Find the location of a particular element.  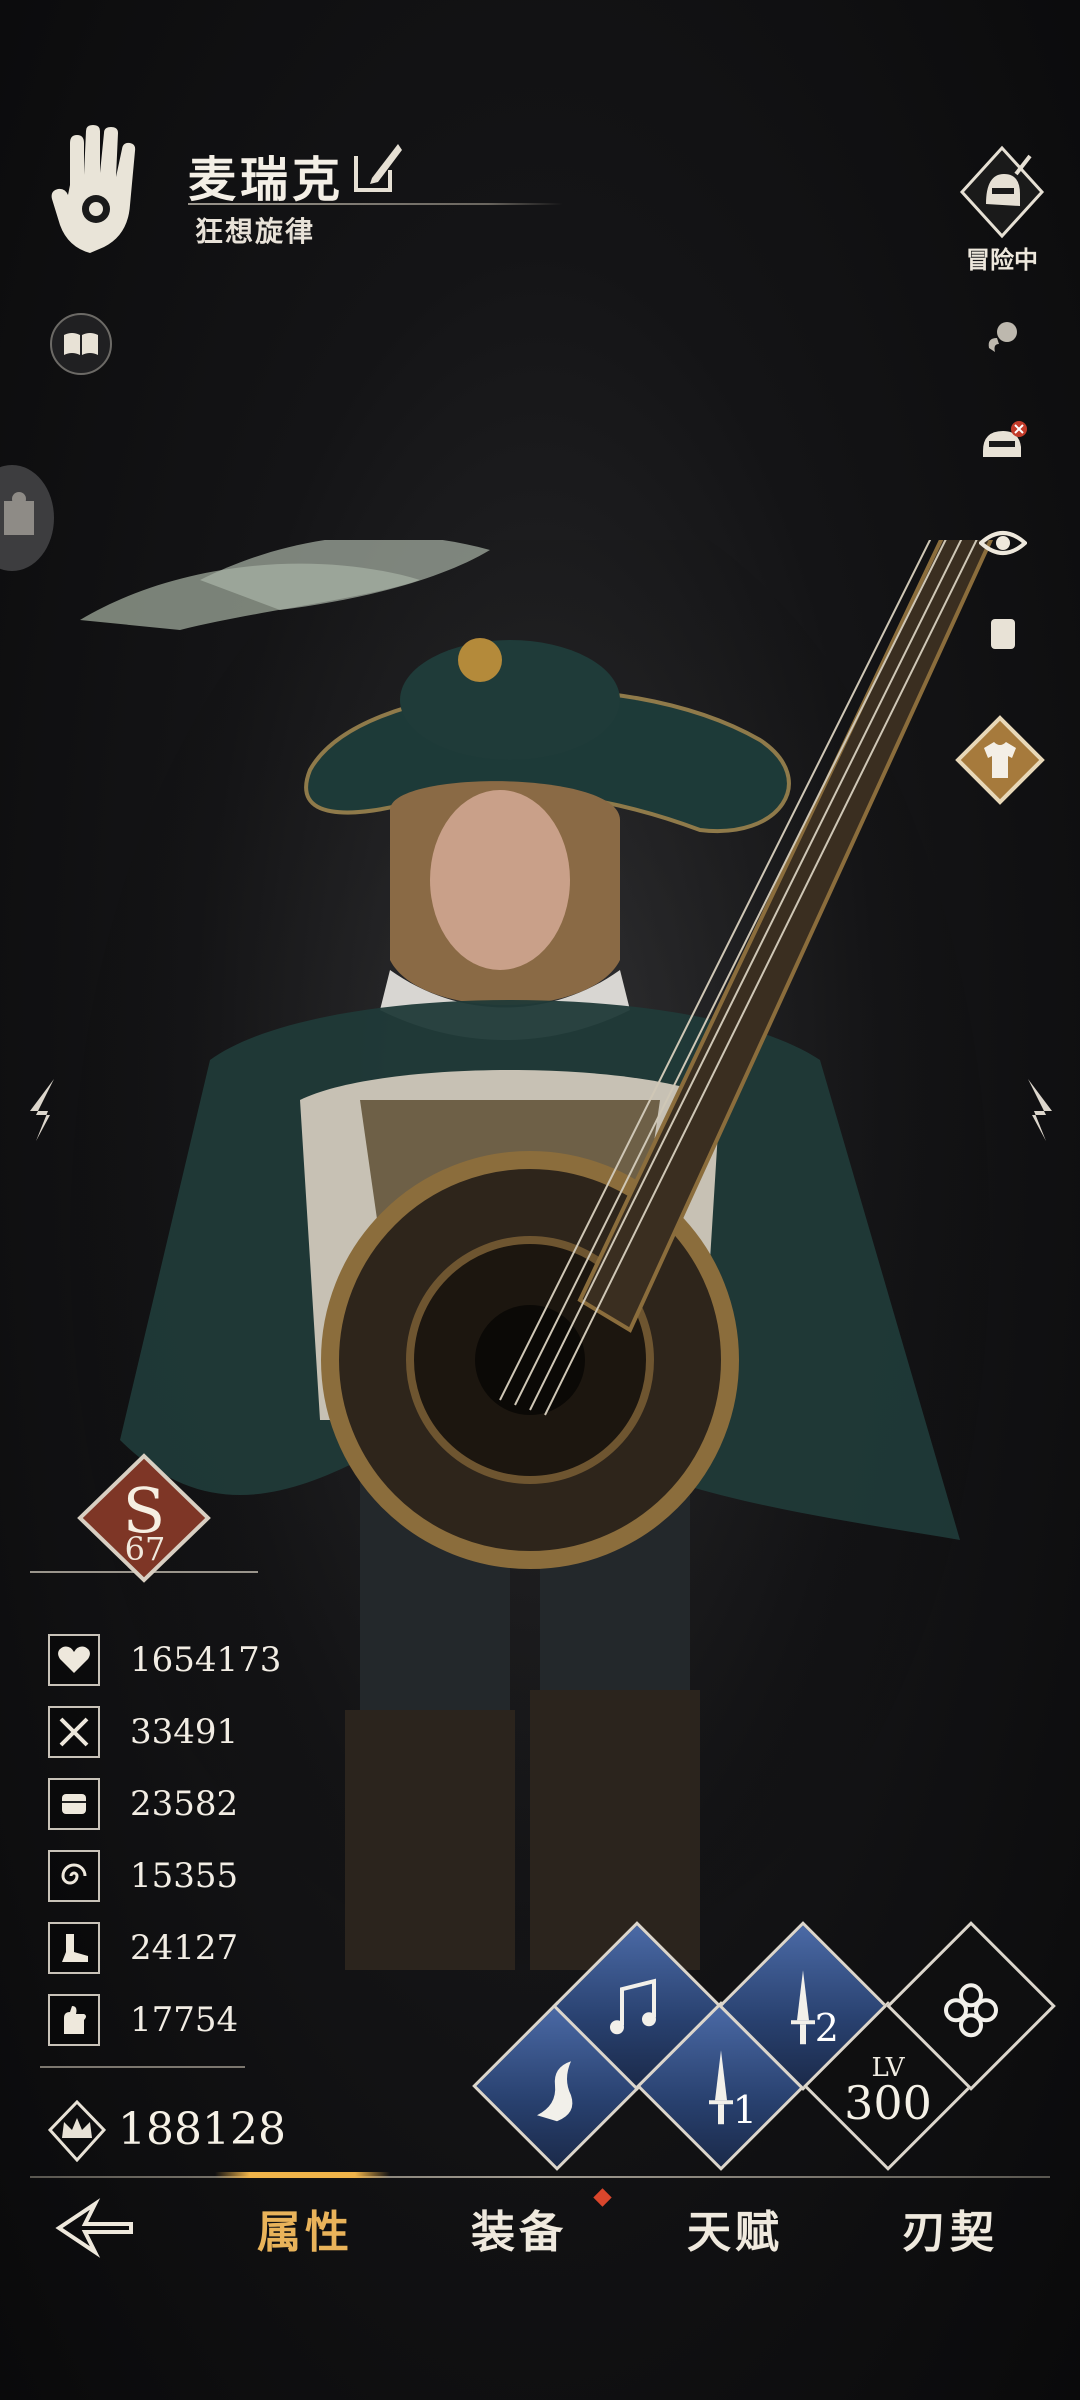

previous-character-arrow-icon is located at coordinates (45, 1110).